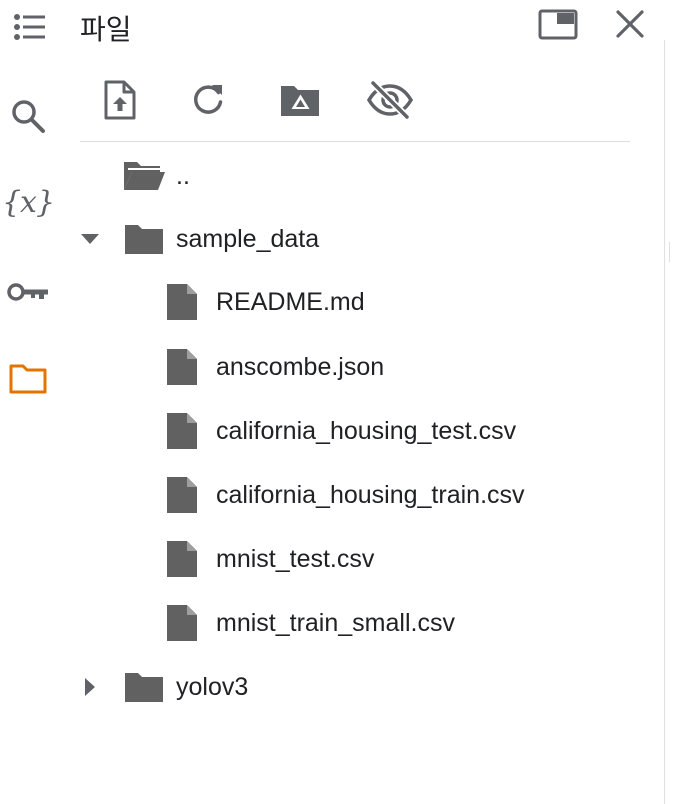 Image resolution: width=676 pixels, height=804 pixels. I want to click on tree-item-file: mnist_train_small.csv, so click(365, 623).